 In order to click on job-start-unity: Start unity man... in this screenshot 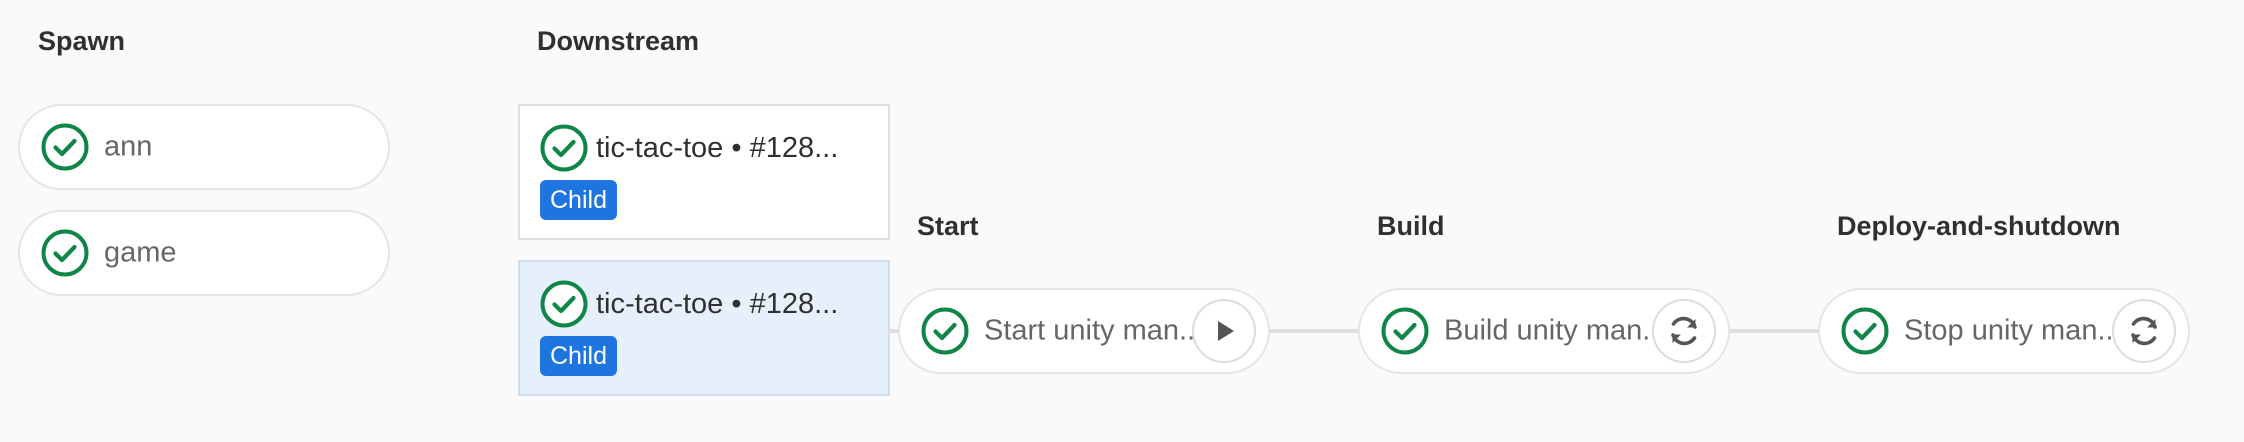, I will do `click(1084, 331)`.